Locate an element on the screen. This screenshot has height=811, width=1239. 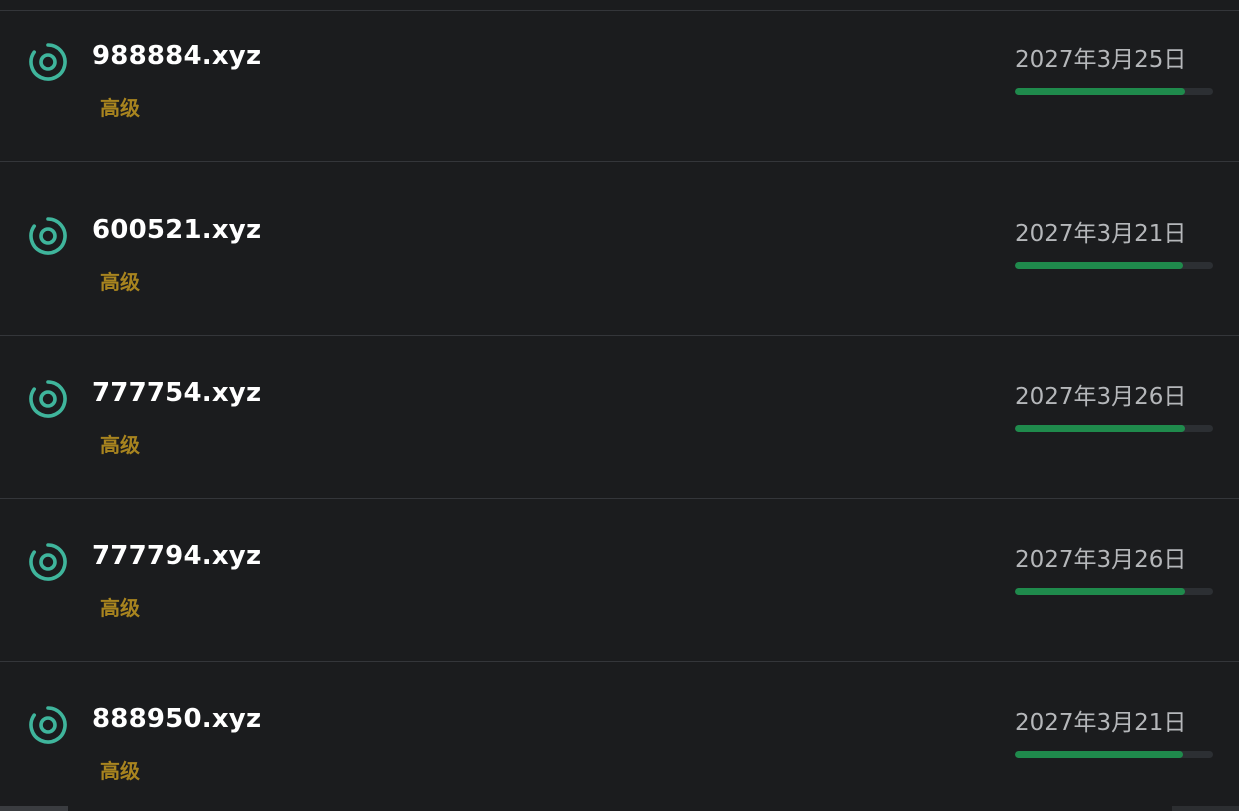
domain-name: 888950.xyz is located at coordinates (176, 719).